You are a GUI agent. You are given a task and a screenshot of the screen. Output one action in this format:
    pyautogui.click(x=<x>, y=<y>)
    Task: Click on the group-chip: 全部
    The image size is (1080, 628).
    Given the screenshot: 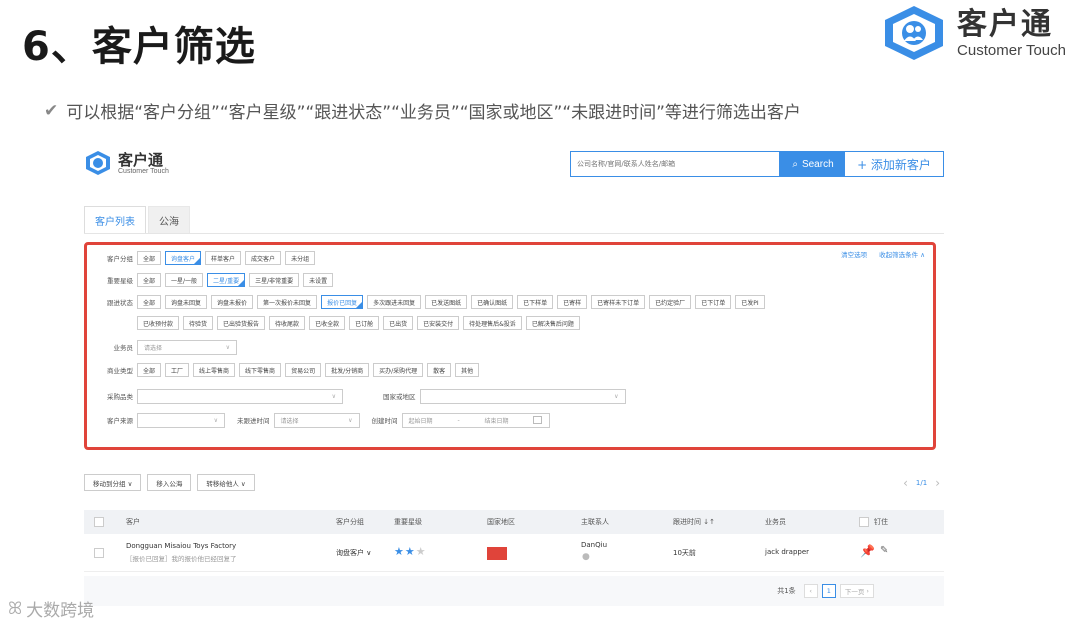 What is the action you would take?
    pyautogui.click(x=149, y=258)
    